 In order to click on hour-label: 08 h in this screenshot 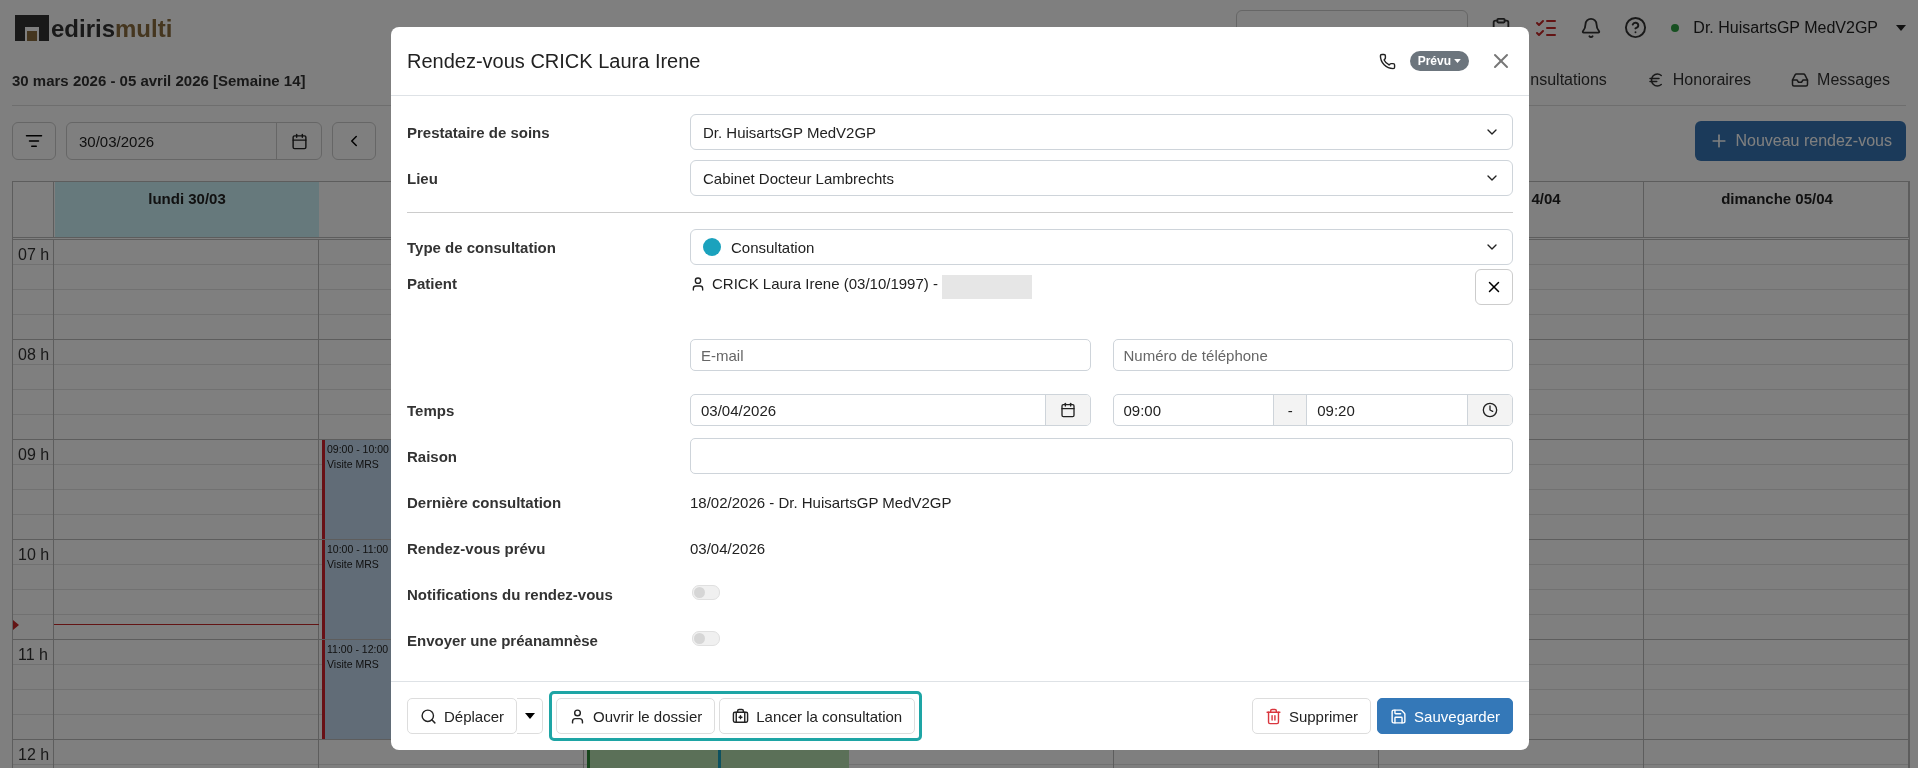, I will do `click(34, 354)`.